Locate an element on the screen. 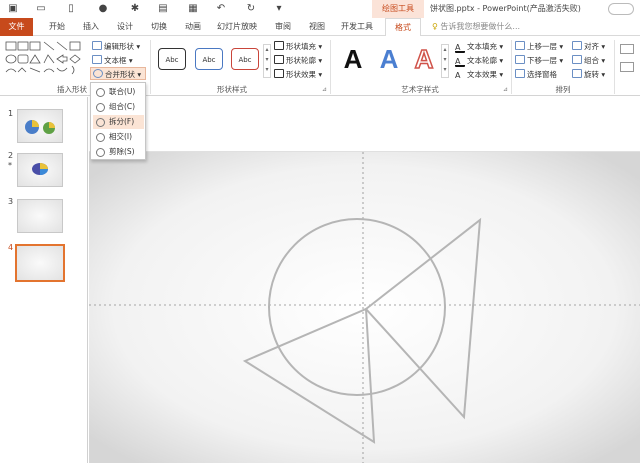  menu-item-combine: 组合(C) is located at coordinates (118, 107).